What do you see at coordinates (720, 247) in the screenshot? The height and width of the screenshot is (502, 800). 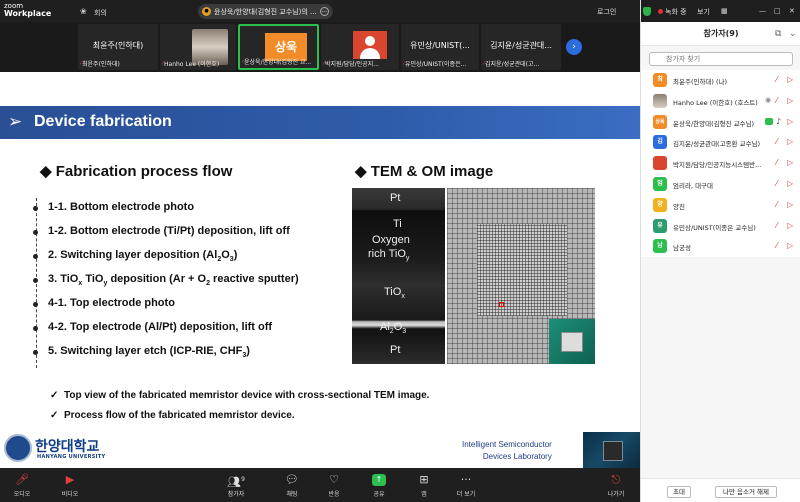 I see `participant-row: 남 남궁성 ⁄ ▷` at bounding box center [720, 247].